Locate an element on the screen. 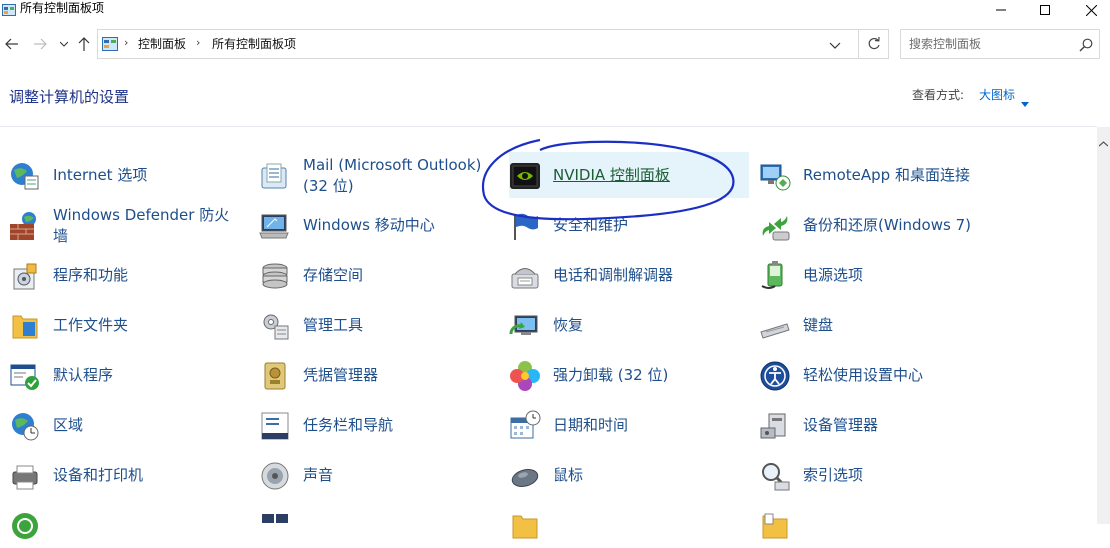 Image resolution: width=1110 pixels, height=548 pixels. maximize-icon is located at coordinates (1045, 10).